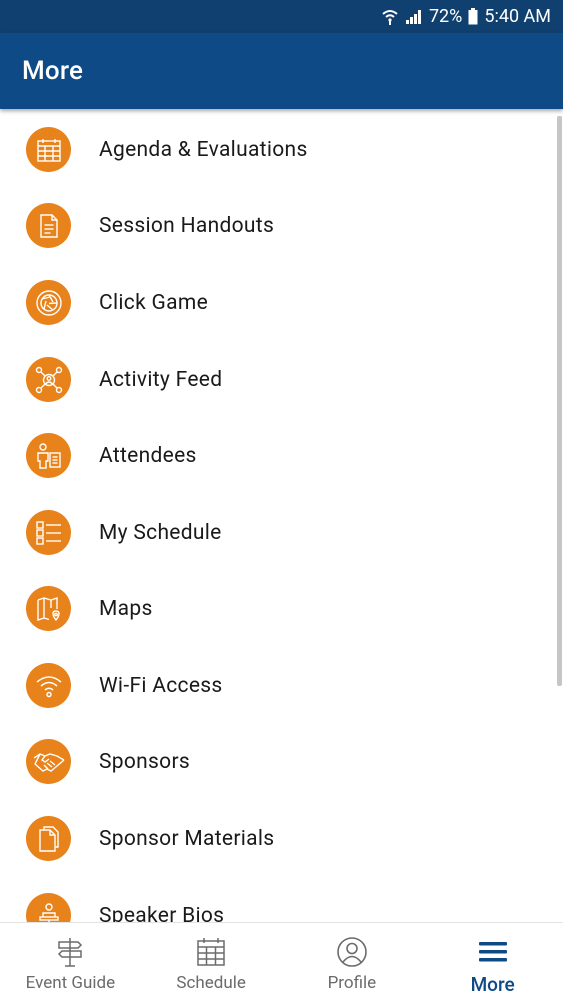  Describe the element at coordinates (161, 379) in the screenshot. I see `menu-item-label: Activity Feed` at that location.